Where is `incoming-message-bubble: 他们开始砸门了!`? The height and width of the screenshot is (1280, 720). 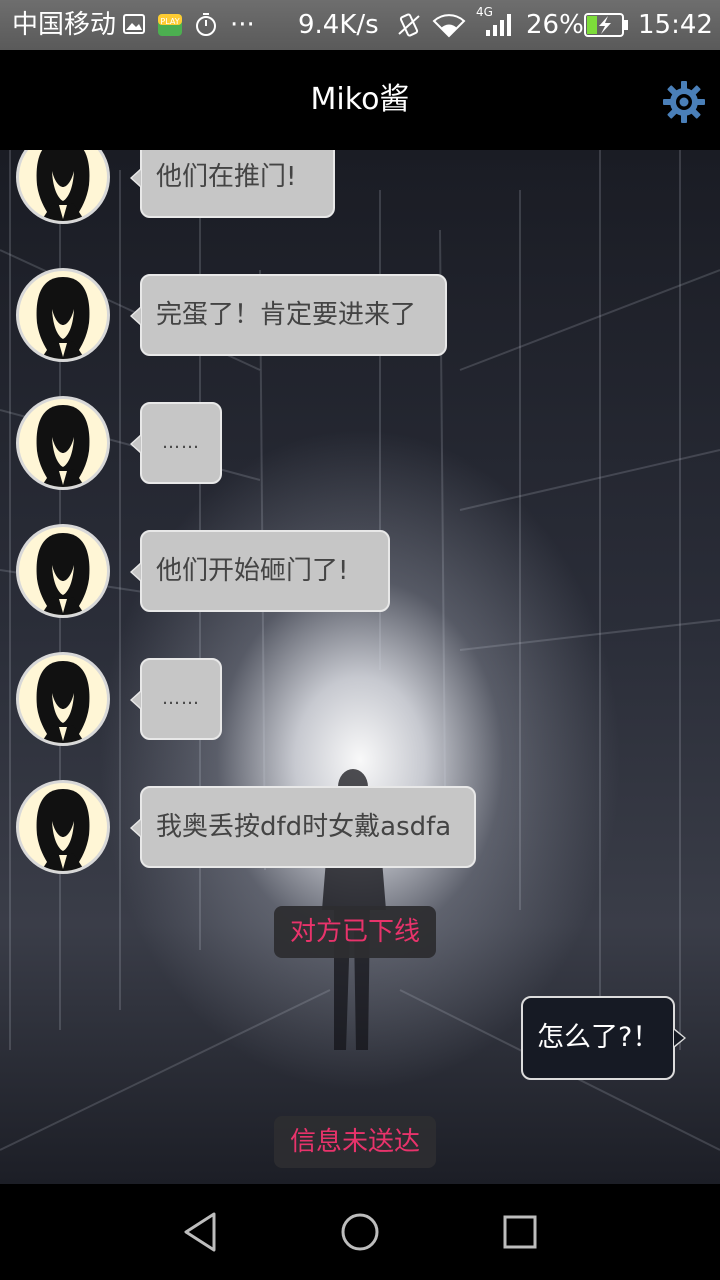
incoming-message-bubble: 他们开始砸门了! is located at coordinates (260, 571).